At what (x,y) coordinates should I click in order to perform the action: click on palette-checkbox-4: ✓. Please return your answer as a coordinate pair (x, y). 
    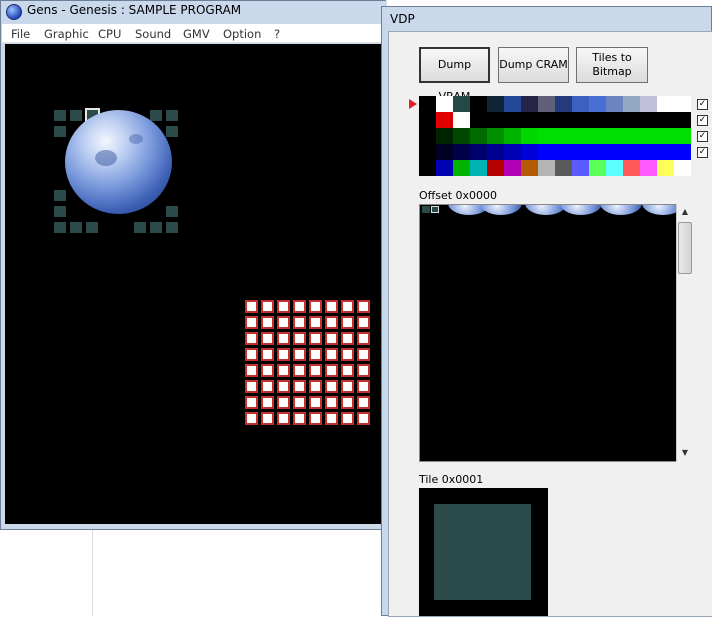
    Looking at the image, I should click on (702, 152).